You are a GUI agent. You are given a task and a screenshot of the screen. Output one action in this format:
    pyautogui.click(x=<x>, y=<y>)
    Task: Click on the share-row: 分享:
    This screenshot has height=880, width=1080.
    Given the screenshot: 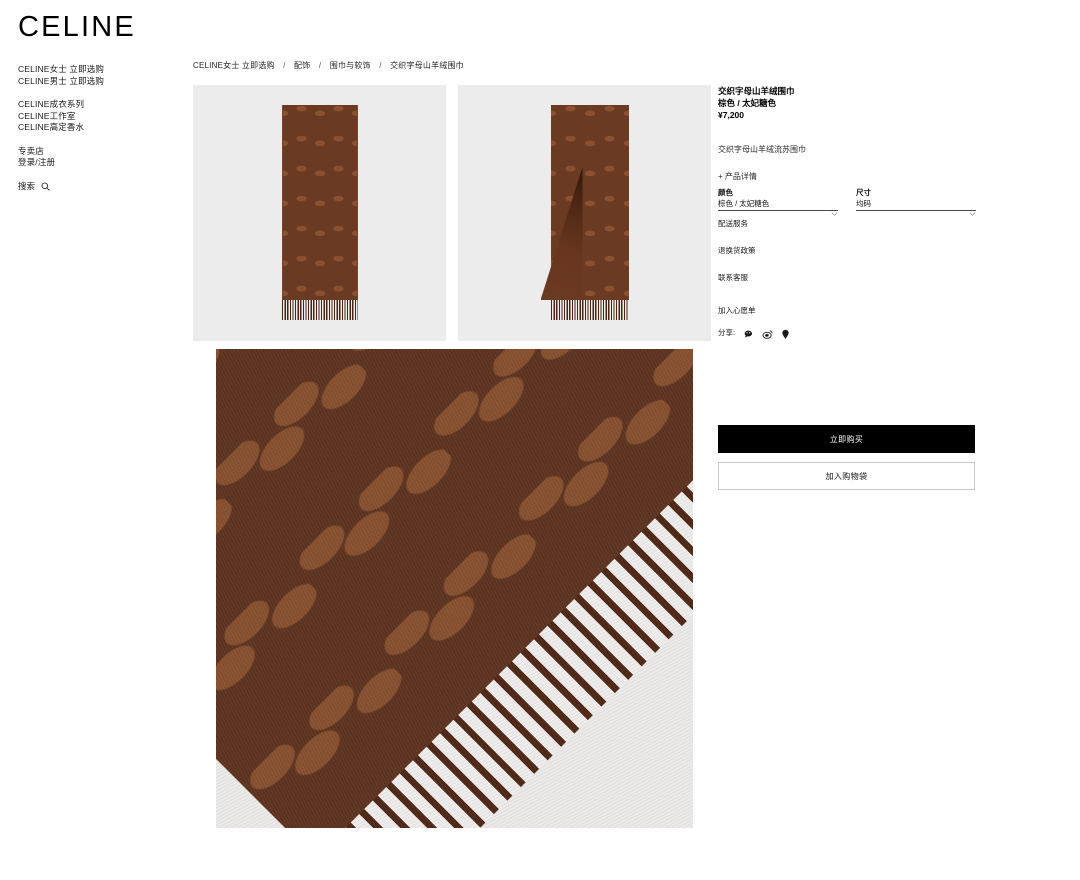 What is the action you would take?
    pyautogui.click(x=754, y=333)
    